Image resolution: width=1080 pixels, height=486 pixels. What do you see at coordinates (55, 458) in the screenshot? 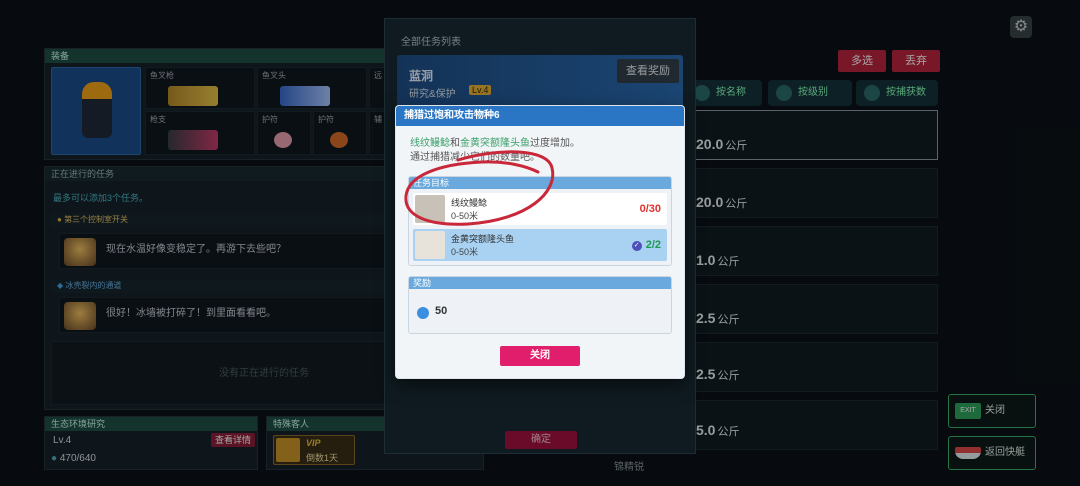
I see `eco-icon: ●` at bounding box center [55, 458].